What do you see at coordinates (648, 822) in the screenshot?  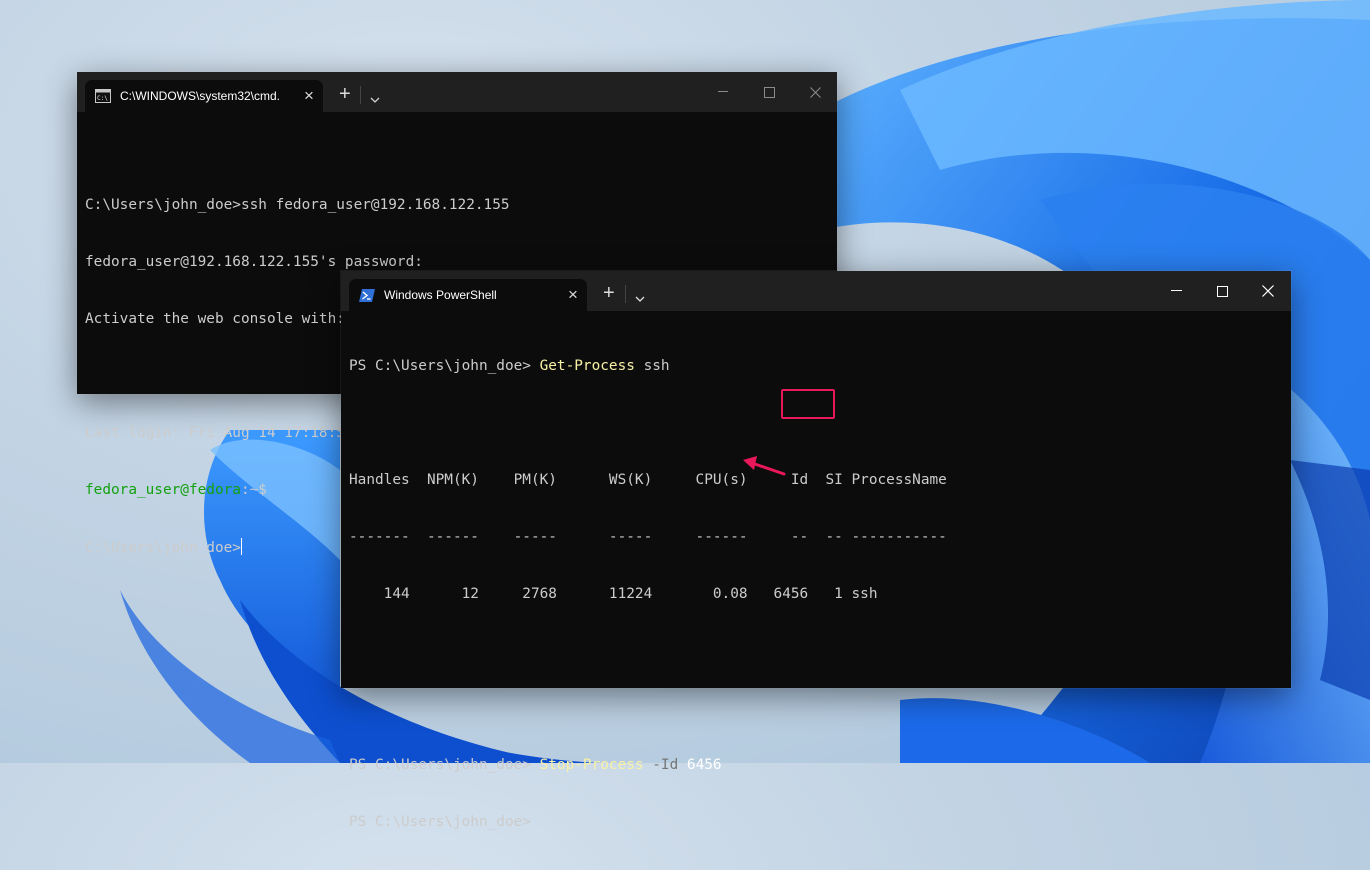 I see `ps-prompt-line: PS C:\Users\john_doe>` at bounding box center [648, 822].